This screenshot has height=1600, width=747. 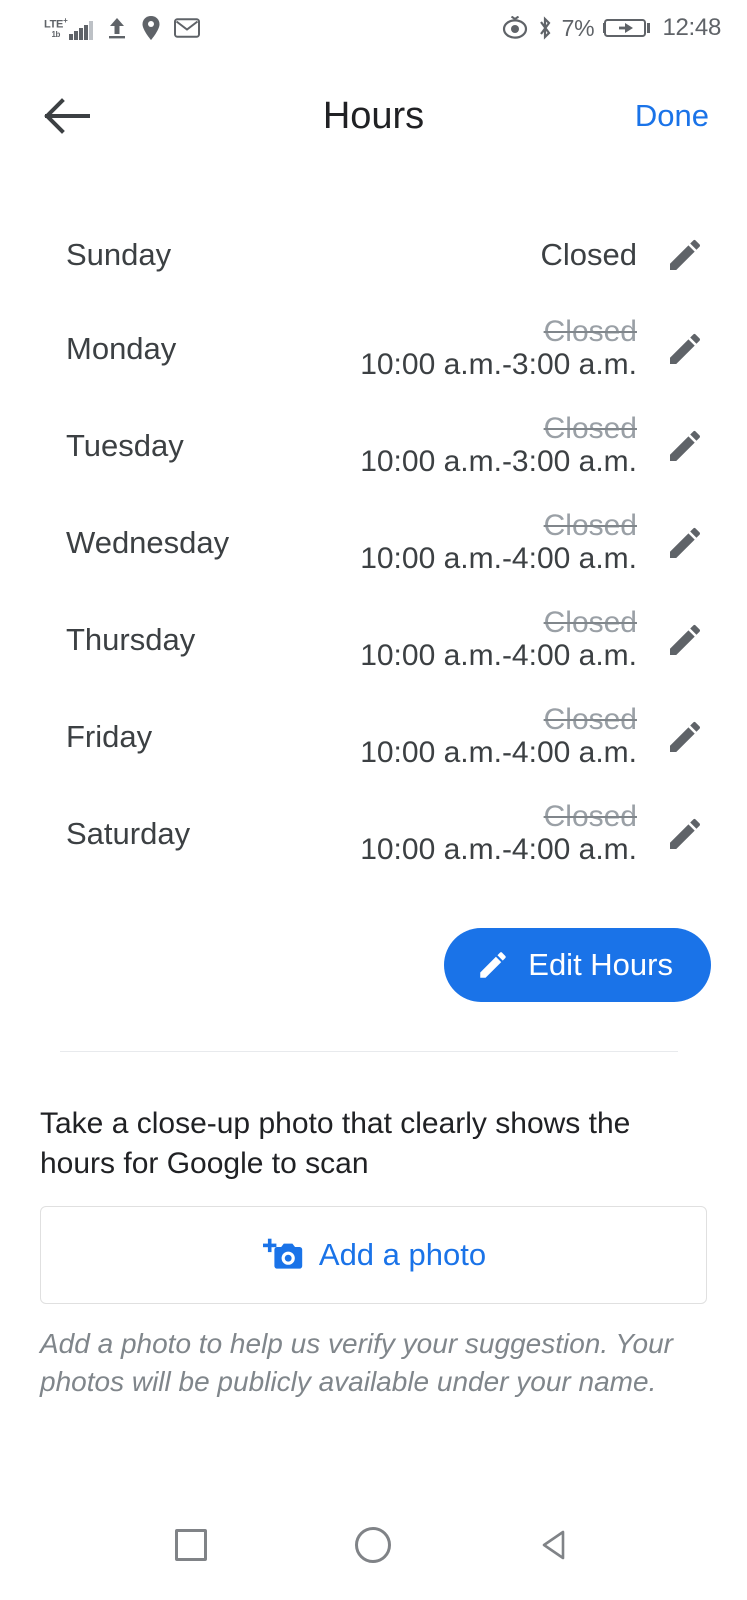 I want to click on done-button: Done, so click(x=672, y=116).